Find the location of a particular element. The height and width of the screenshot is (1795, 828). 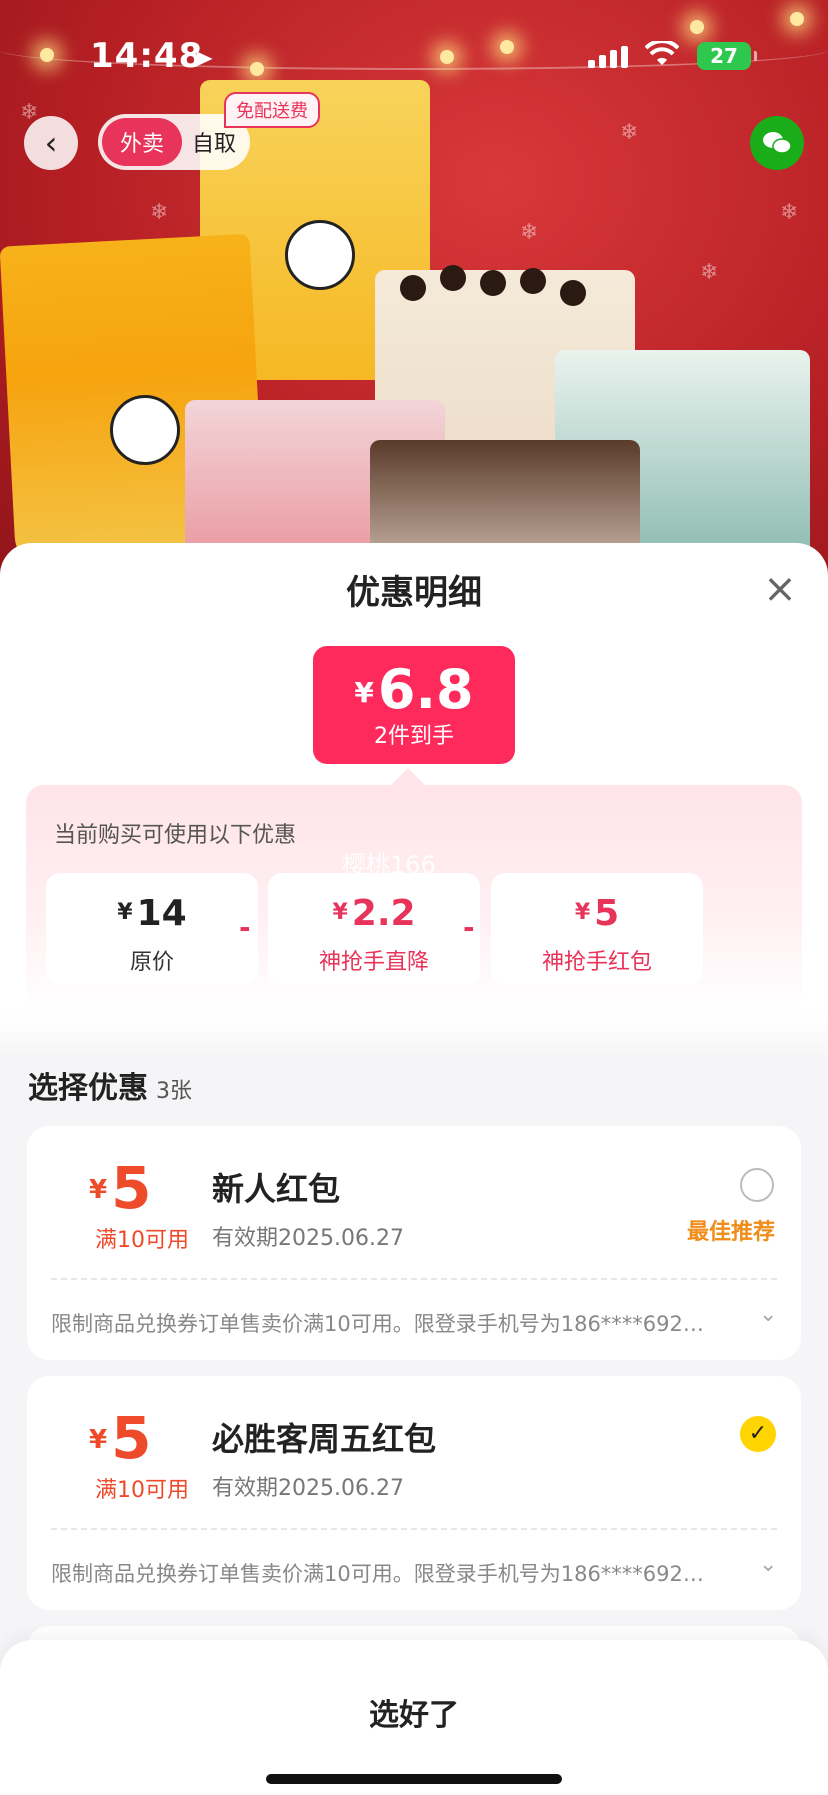

sheet-title: 优惠明细 is located at coordinates (414, 593).